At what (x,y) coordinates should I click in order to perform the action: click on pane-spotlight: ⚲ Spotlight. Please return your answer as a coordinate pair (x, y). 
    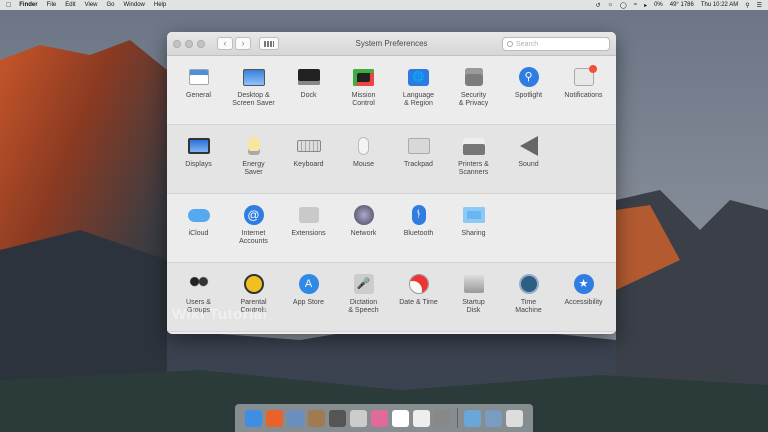
    Looking at the image, I should click on (528, 90).